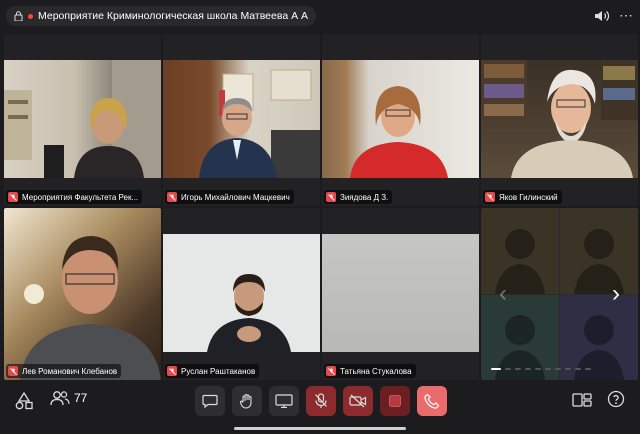 Image resolution: width=640 pixels, height=434 pixels. I want to click on chat-icon, so click(210, 401).